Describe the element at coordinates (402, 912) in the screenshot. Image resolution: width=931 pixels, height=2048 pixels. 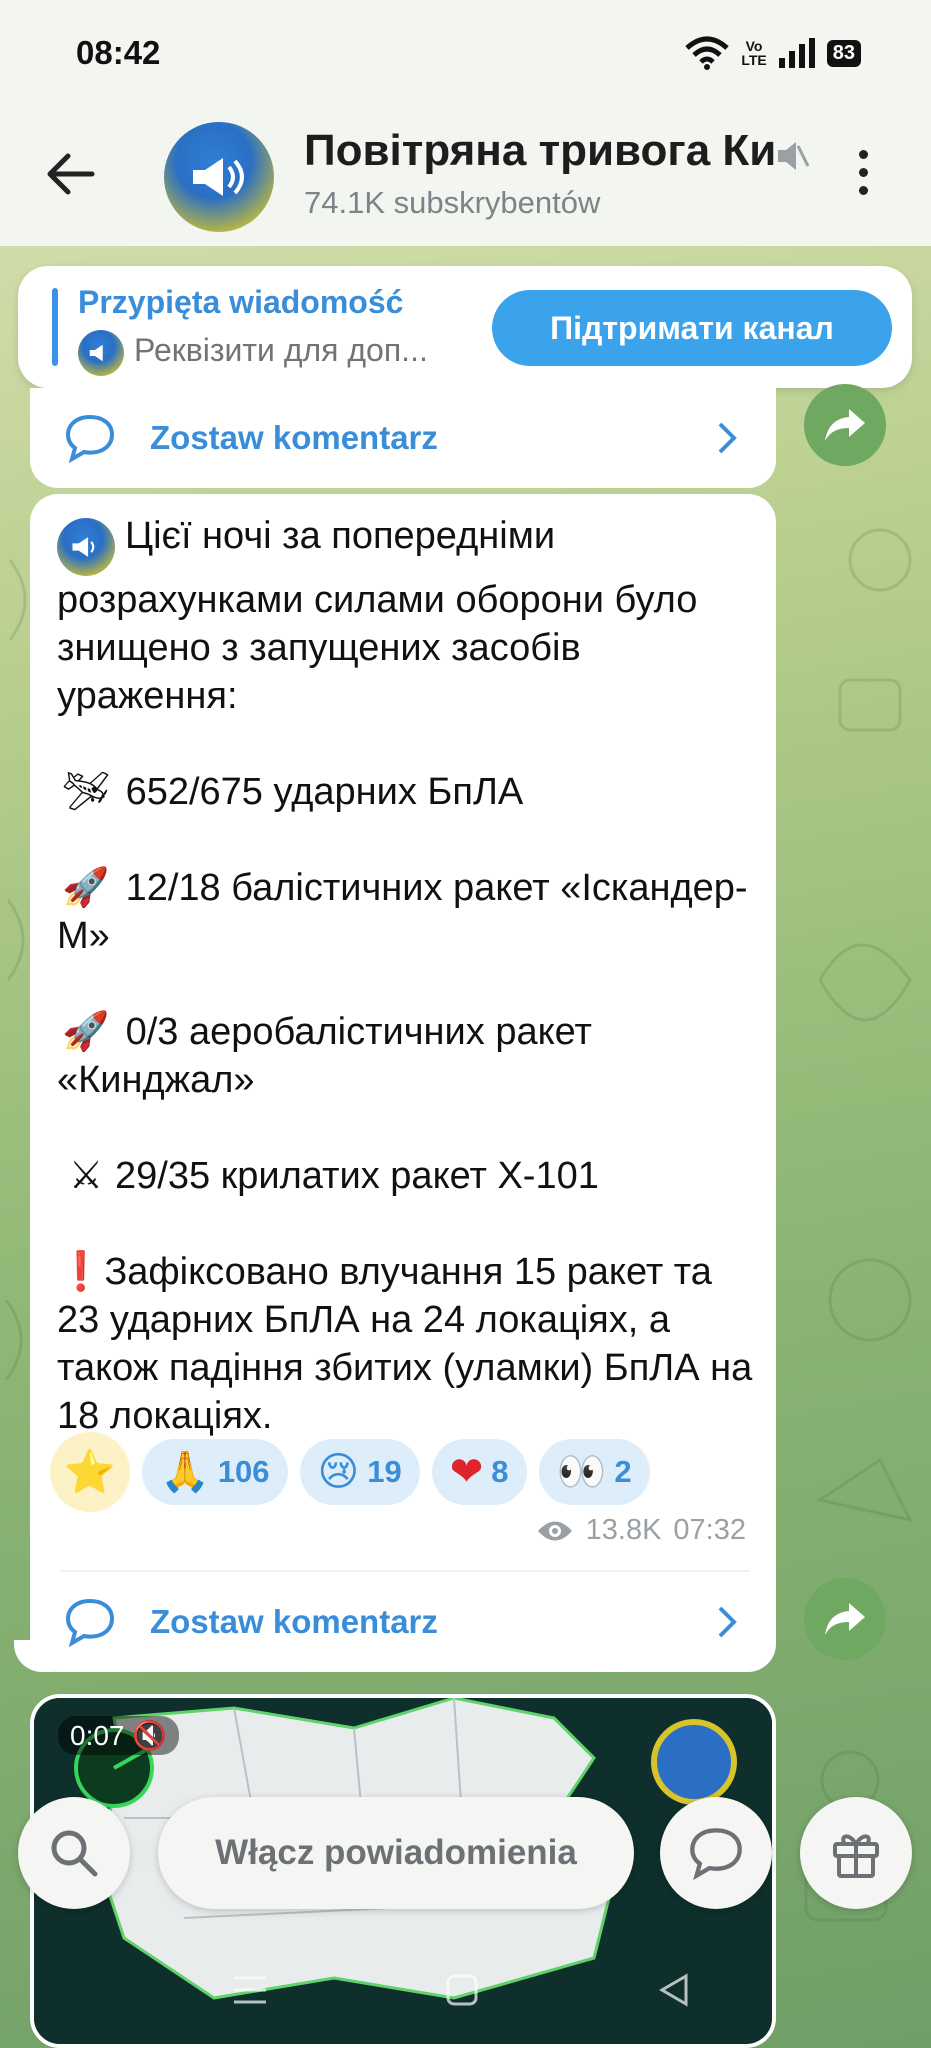
I see `ballistic-line: 12/18 балістичних ракет «Іскандер-М»` at that location.